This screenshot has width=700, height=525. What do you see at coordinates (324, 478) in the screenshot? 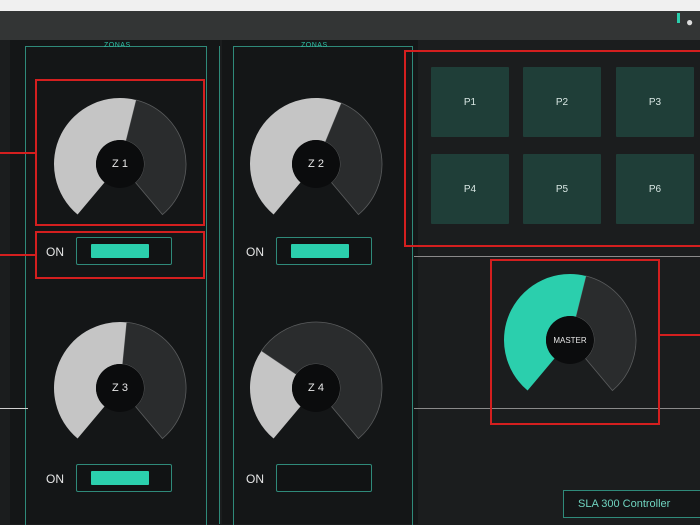
I see `zone-4-toggle` at bounding box center [324, 478].